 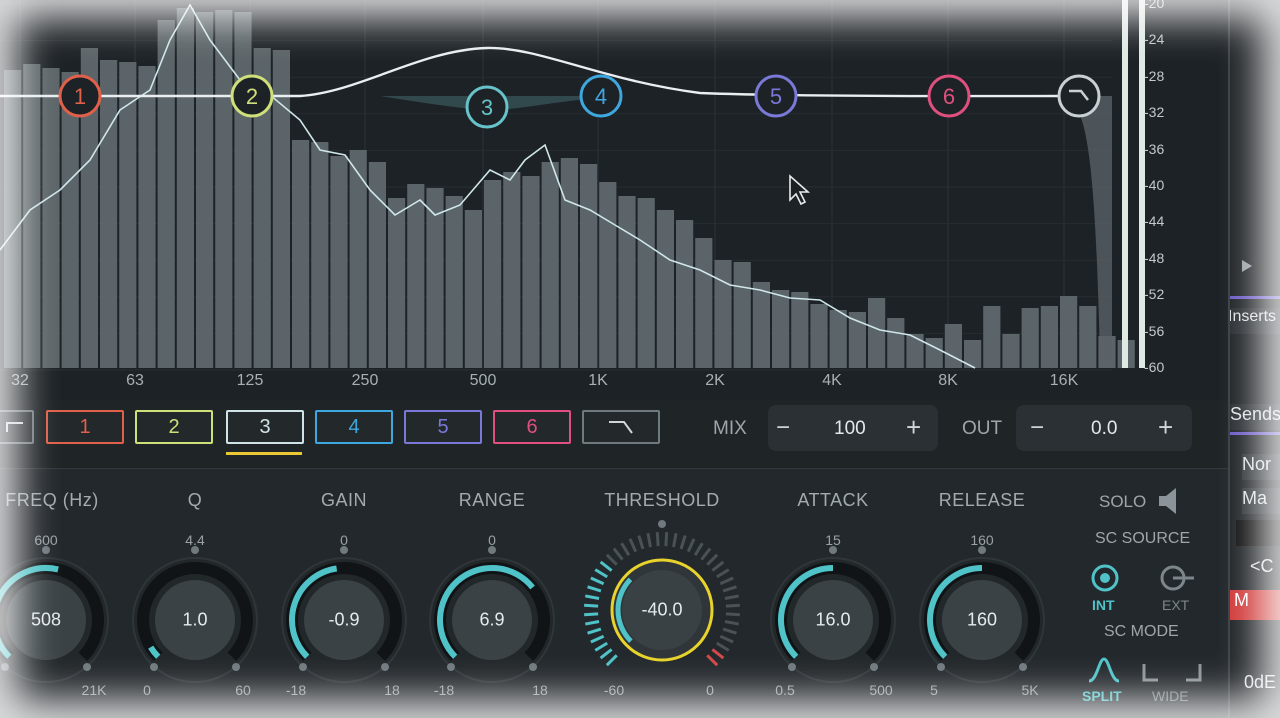 What do you see at coordinates (1172, 673) in the screenshot?
I see `sc-mode-wide-icon` at bounding box center [1172, 673].